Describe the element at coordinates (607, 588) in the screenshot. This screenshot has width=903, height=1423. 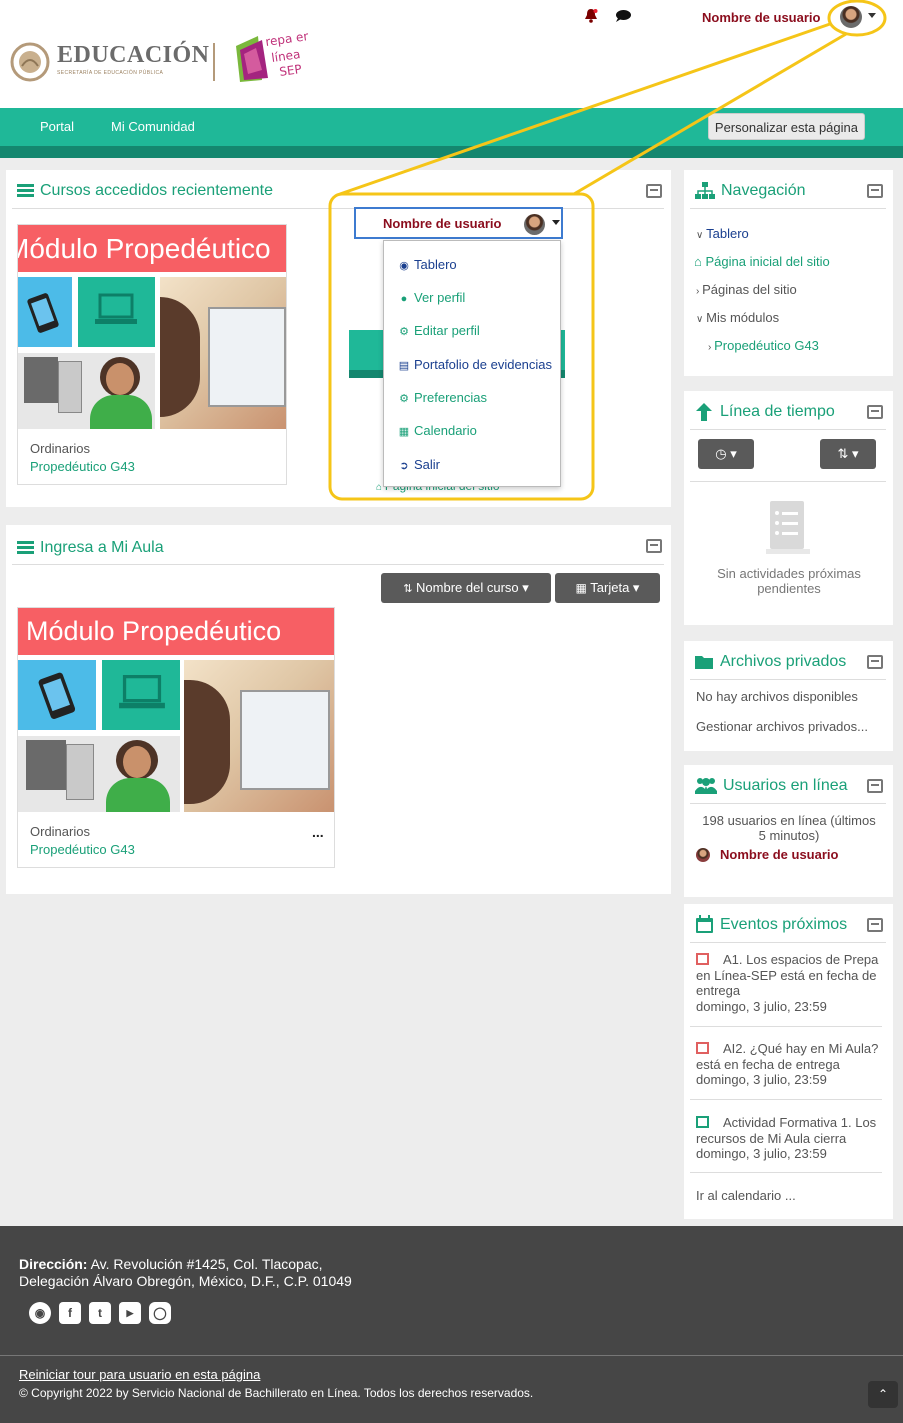
I see `view-mode-dropdown: ▦ Tarjeta ▾` at that location.